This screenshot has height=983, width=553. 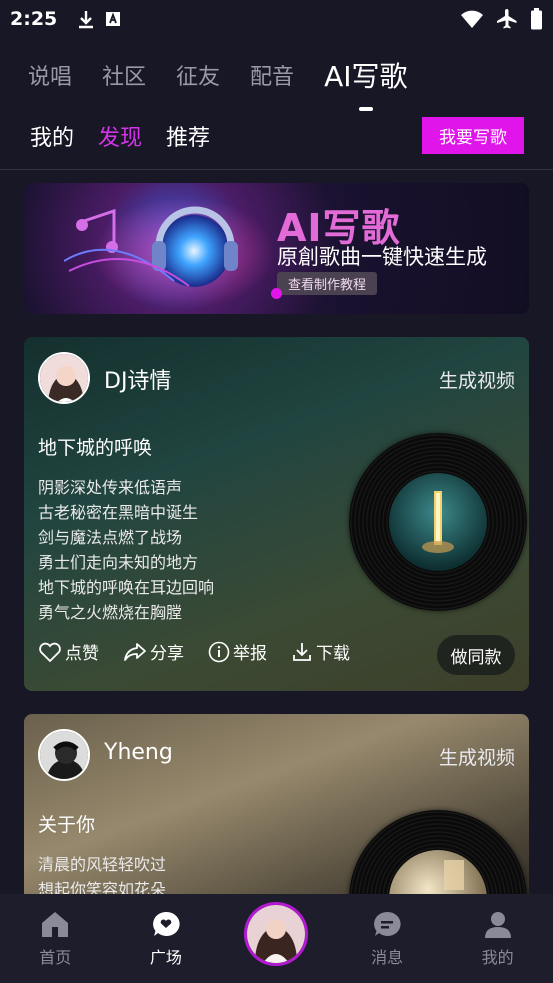 What do you see at coordinates (67, 825) in the screenshot?
I see `song-title: 关于你` at bounding box center [67, 825].